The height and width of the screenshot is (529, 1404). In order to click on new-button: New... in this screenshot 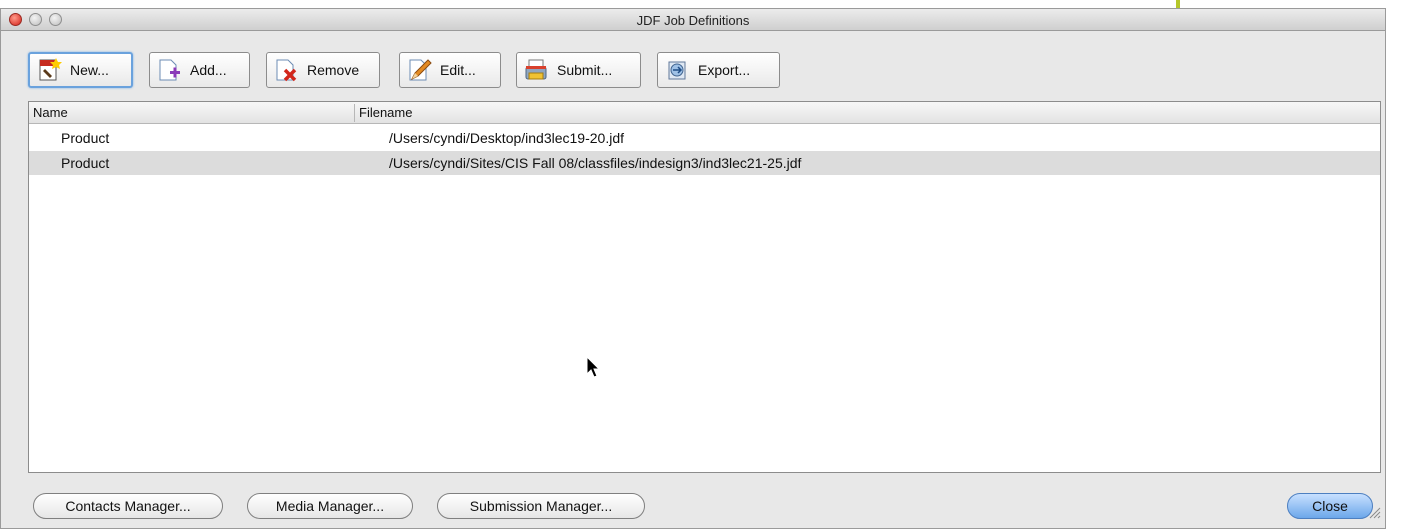, I will do `click(80, 70)`.